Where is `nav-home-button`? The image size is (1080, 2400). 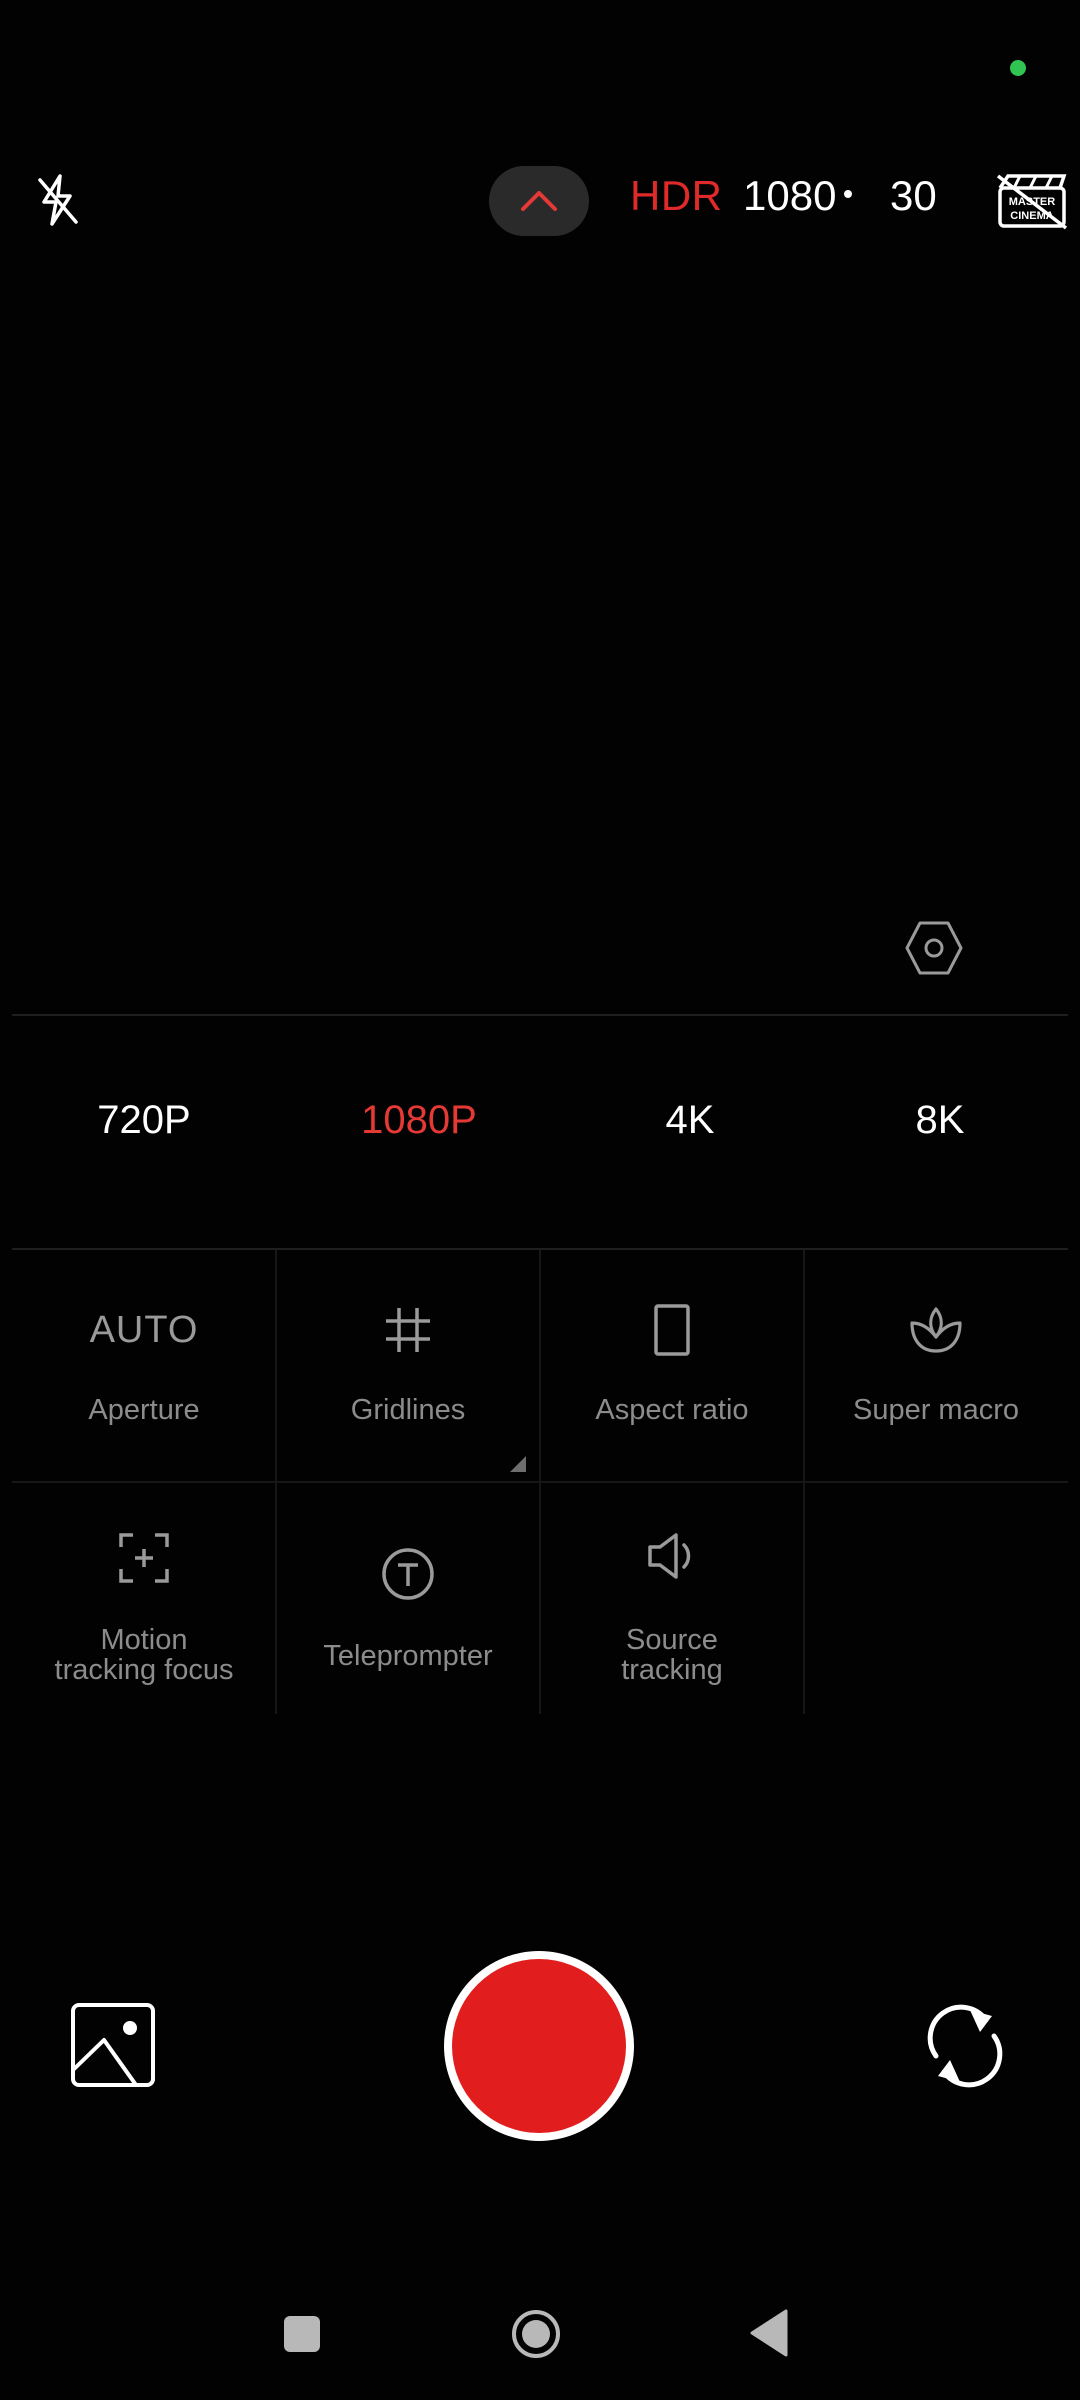
nav-home-button is located at coordinates (536, 2334).